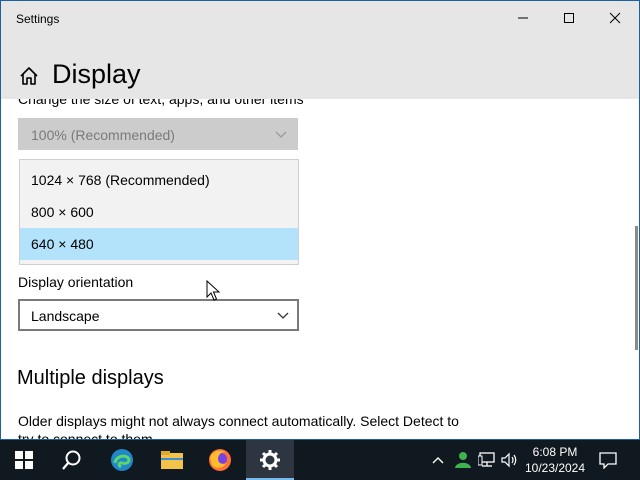 The width and height of the screenshot is (640, 480). I want to click on firefox-button, so click(220, 460).